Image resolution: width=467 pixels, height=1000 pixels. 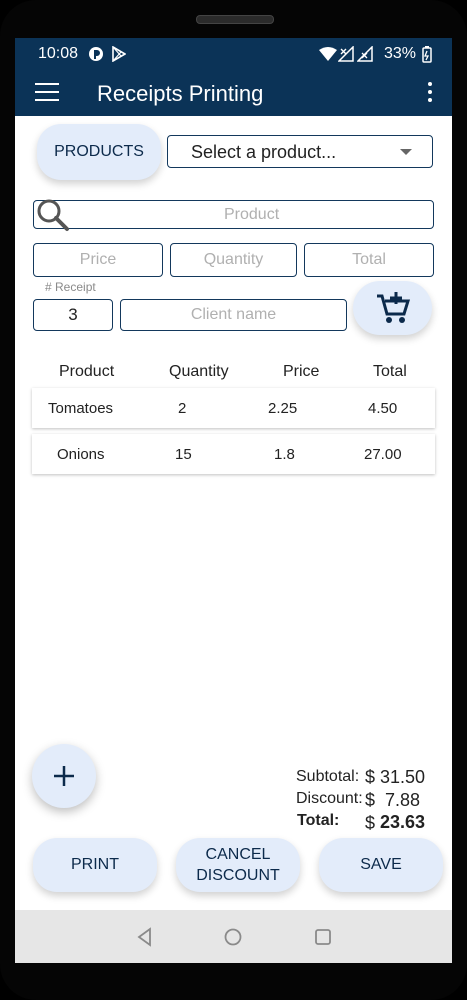 I want to click on home-nav-icon, so click(x=233, y=937).